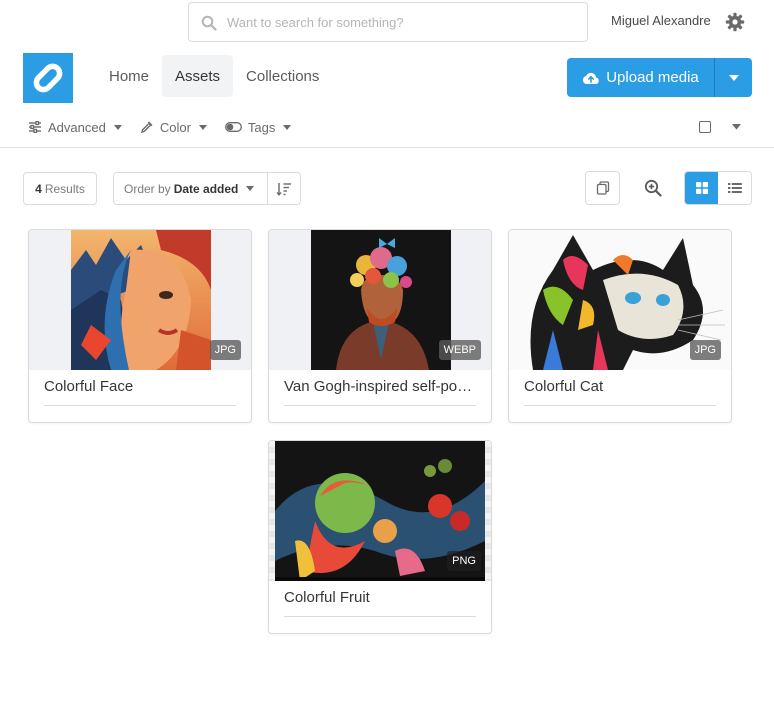 The image size is (774, 701). I want to click on face-artwork, so click(141, 300).